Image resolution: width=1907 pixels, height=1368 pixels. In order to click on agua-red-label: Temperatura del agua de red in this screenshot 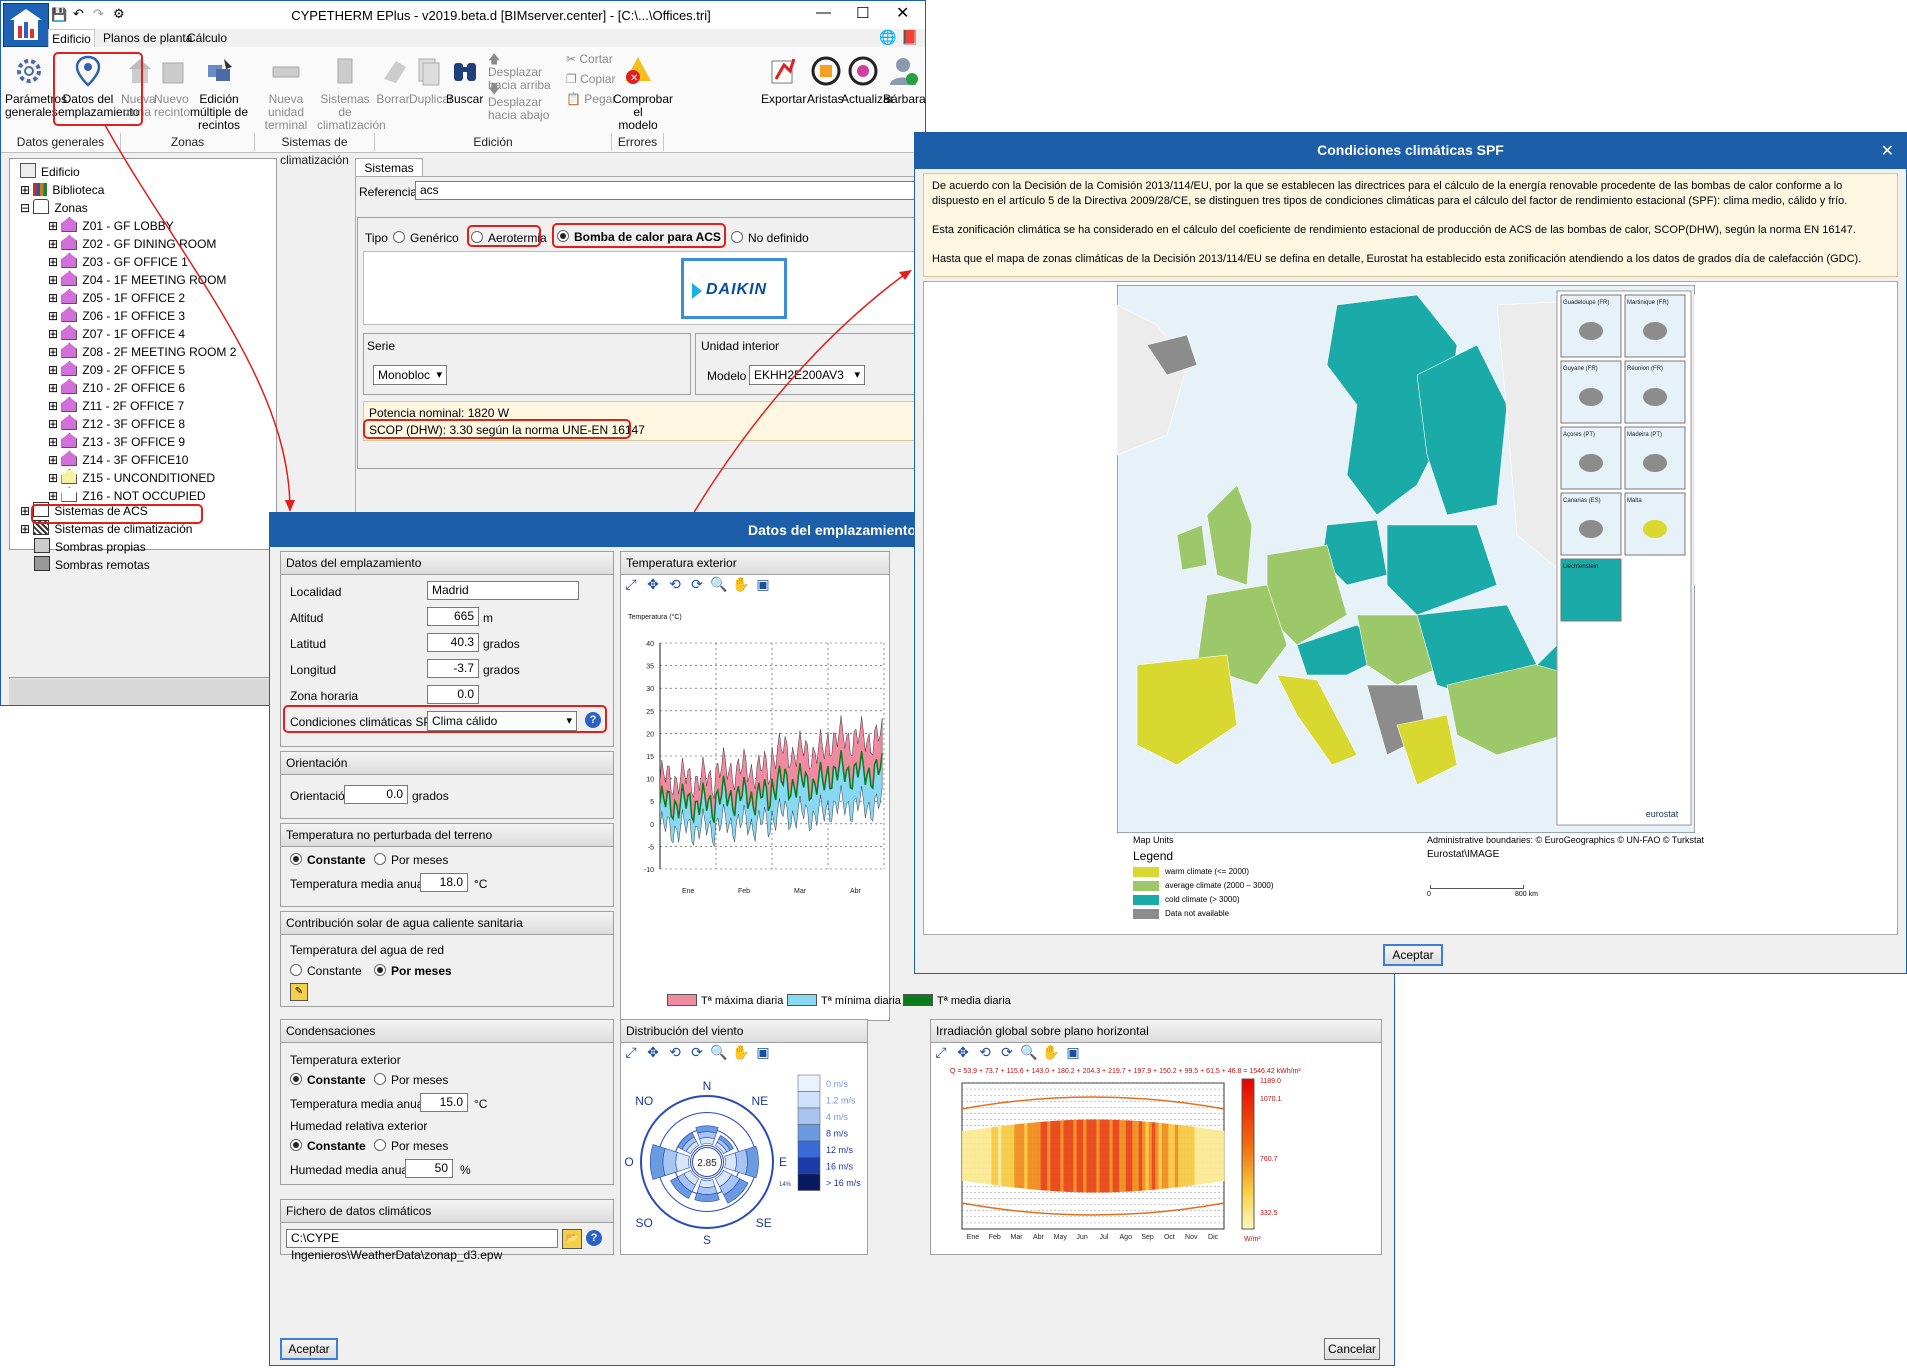, I will do `click(367, 950)`.